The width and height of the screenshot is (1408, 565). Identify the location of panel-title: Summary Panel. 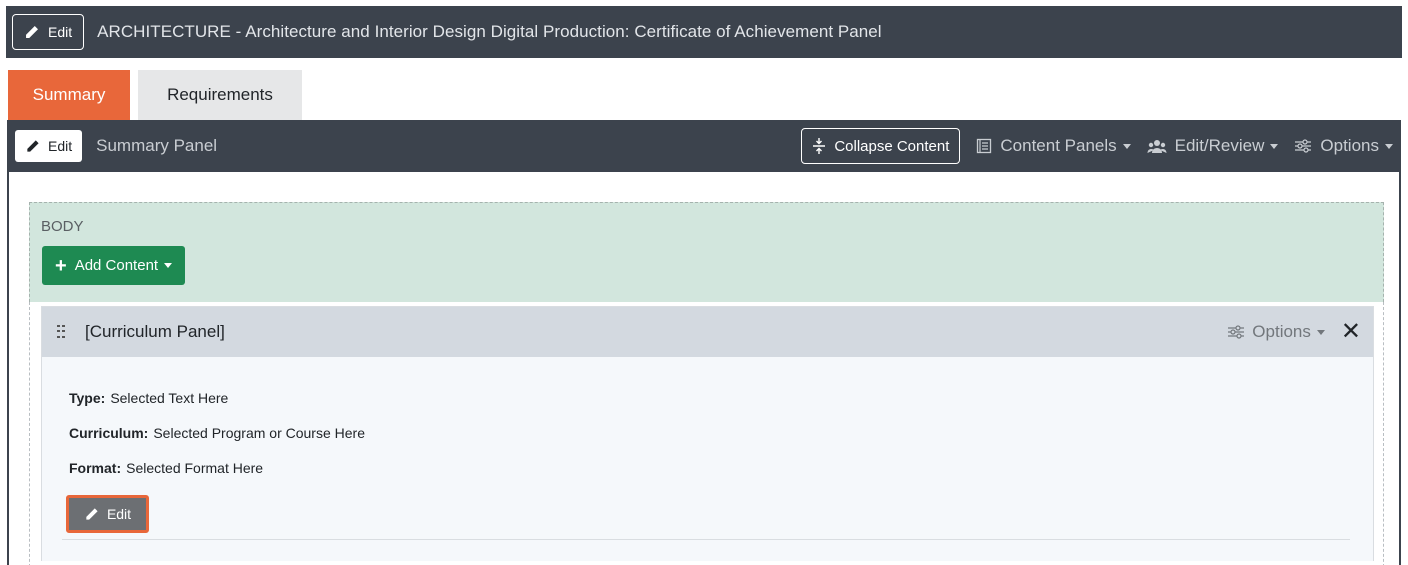
(157, 145).